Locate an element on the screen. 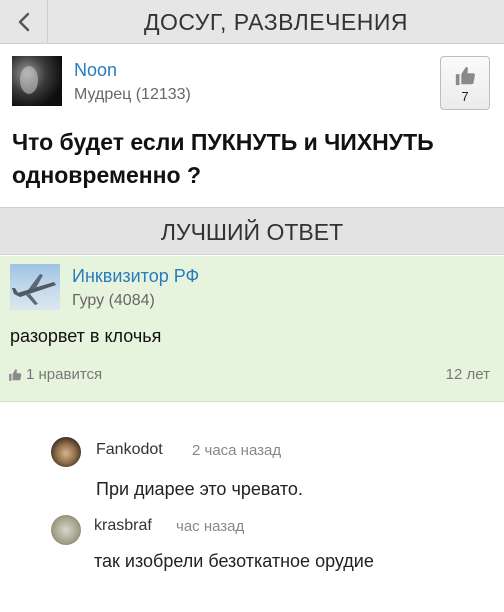 This screenshot has height=612, width=504. comment-author: Fankodot is located at coordinates (129, 450).